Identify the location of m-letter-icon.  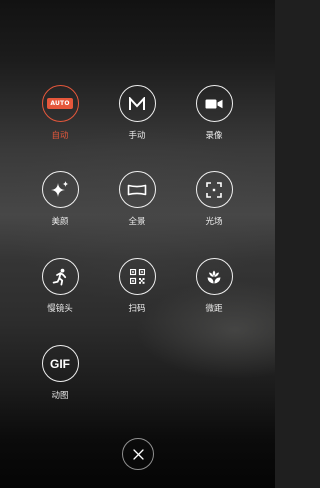
(137, 103).